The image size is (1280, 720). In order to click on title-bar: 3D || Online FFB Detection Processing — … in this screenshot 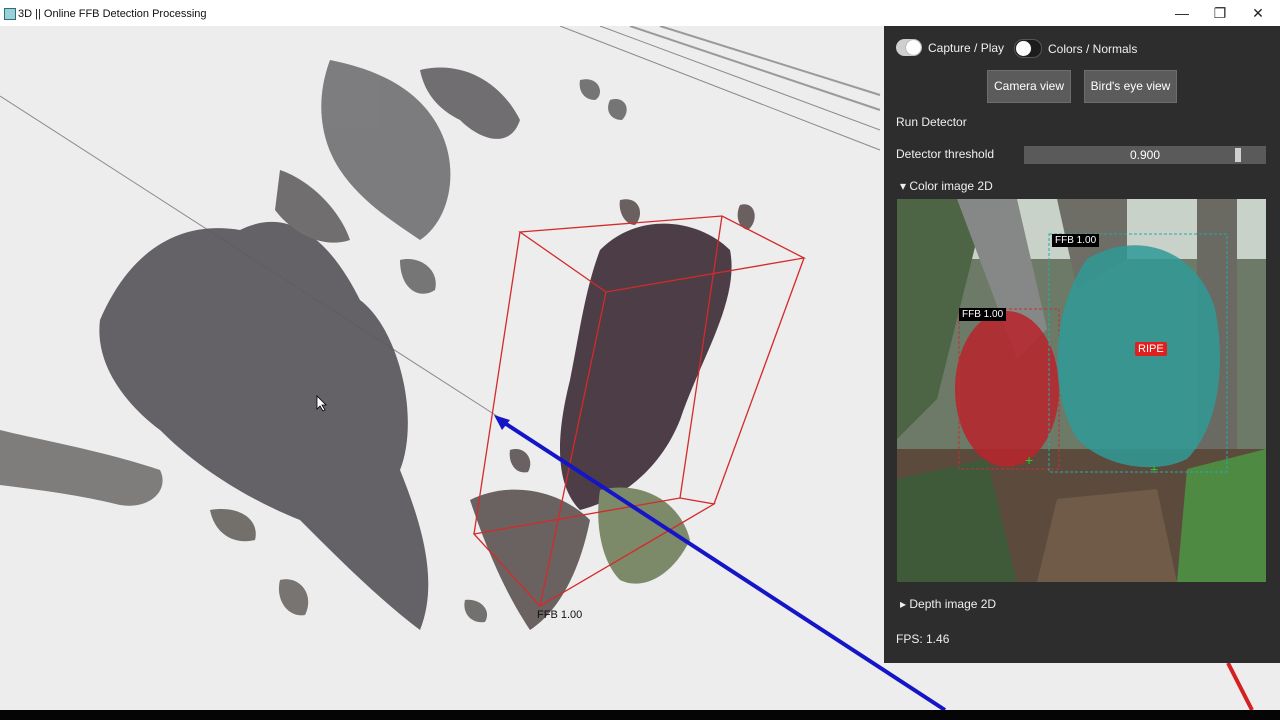, I will do `click(640, 13)`.